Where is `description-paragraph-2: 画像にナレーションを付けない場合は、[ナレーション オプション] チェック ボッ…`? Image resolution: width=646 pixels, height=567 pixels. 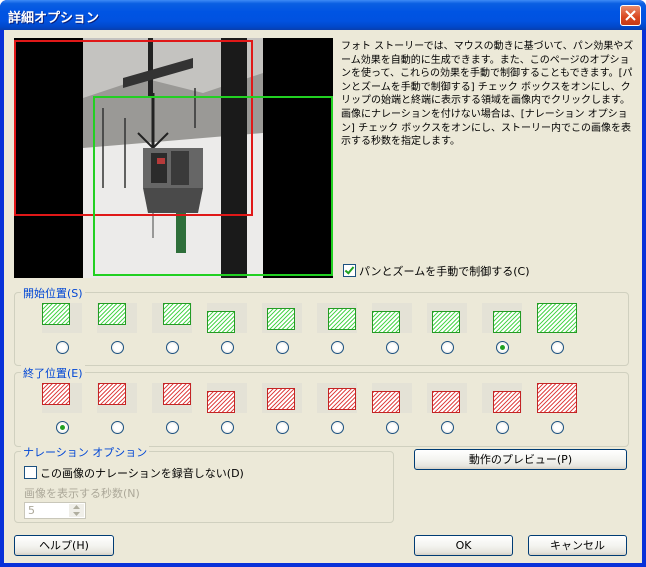
description-paragraph-2: 画像にナレーションを付けない場合は、[ナレーション オプション] チェック ボッ… is located at coordinates (486, 128).